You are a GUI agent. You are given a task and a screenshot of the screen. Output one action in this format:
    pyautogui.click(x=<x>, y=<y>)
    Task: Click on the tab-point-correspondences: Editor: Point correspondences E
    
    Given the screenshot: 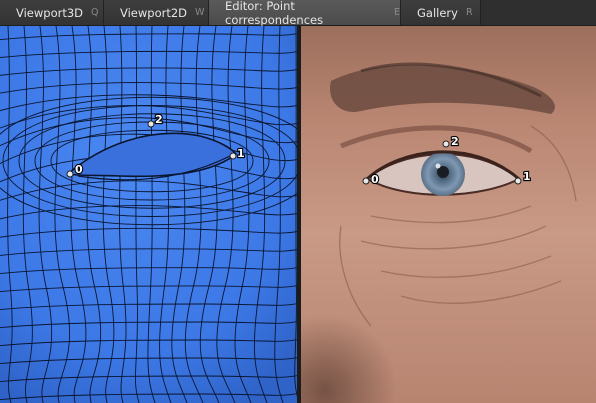 What is the action you would take?
    pyautogui.click(x=305, y=13)
    